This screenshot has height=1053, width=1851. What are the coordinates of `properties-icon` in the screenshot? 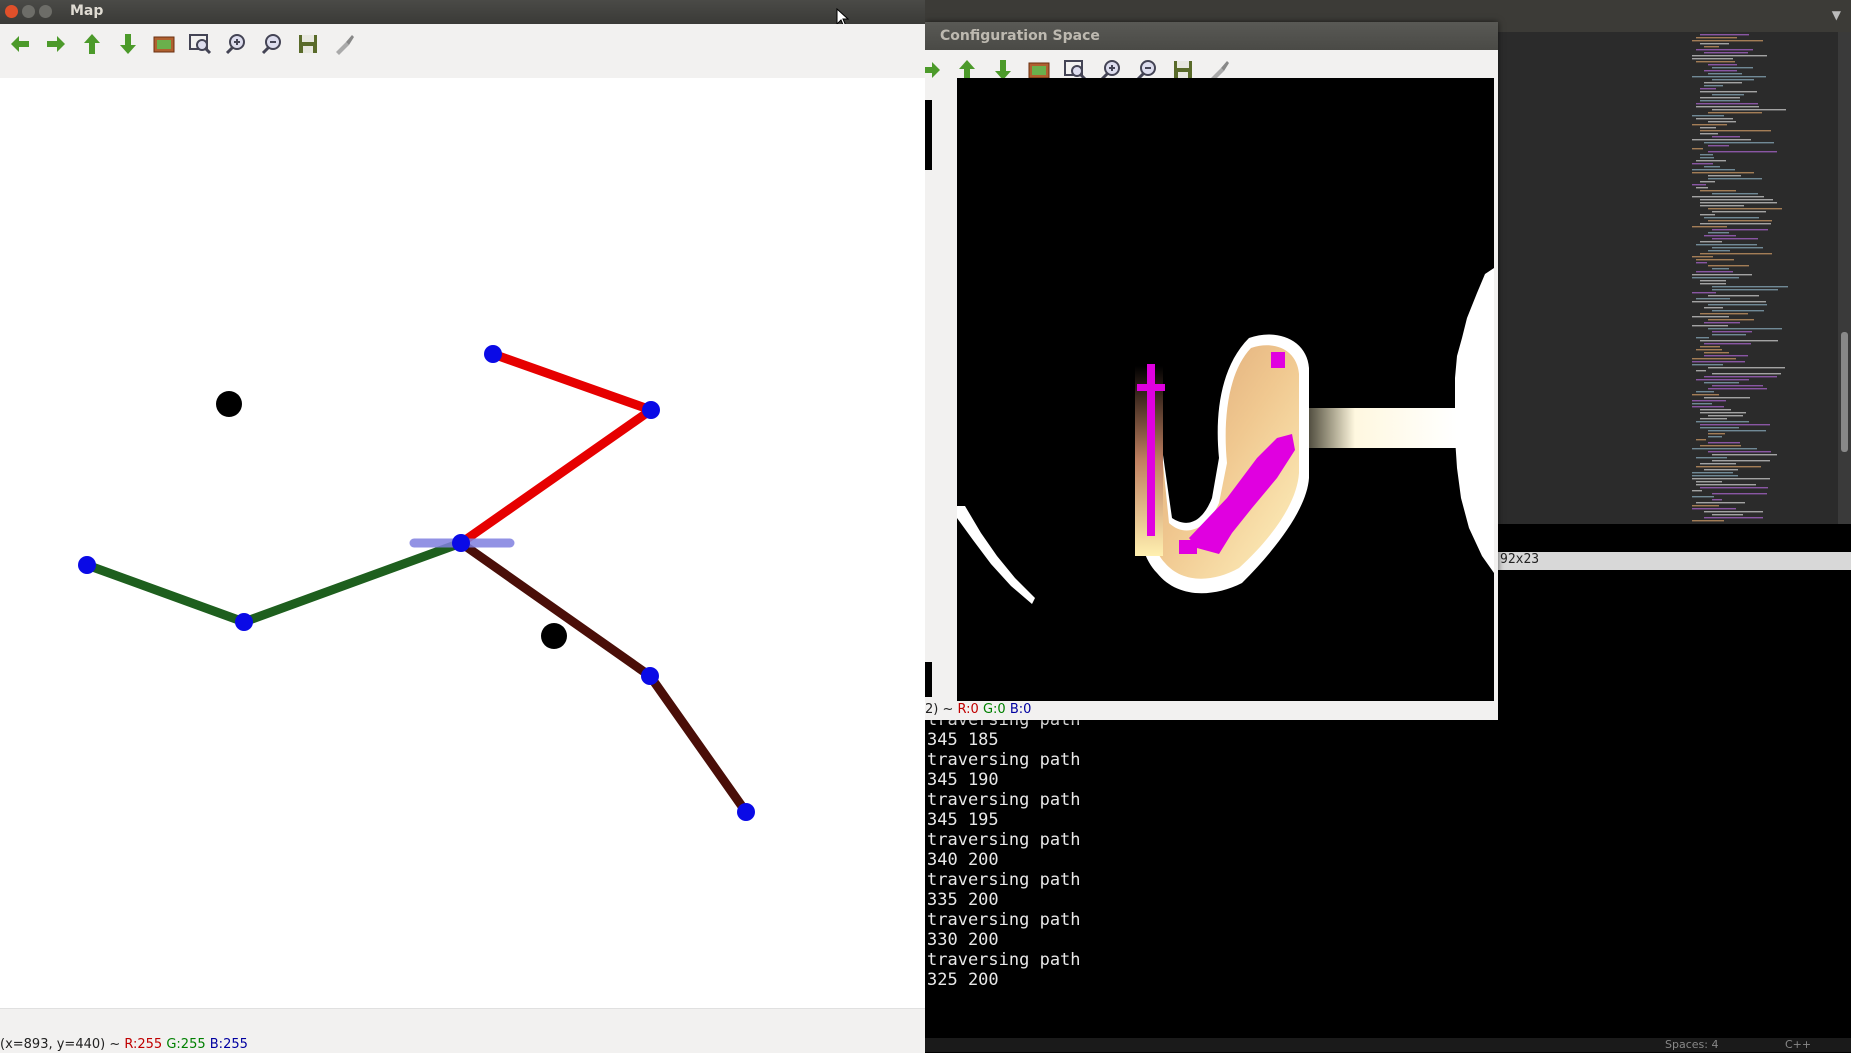 It's located at (344, 44).